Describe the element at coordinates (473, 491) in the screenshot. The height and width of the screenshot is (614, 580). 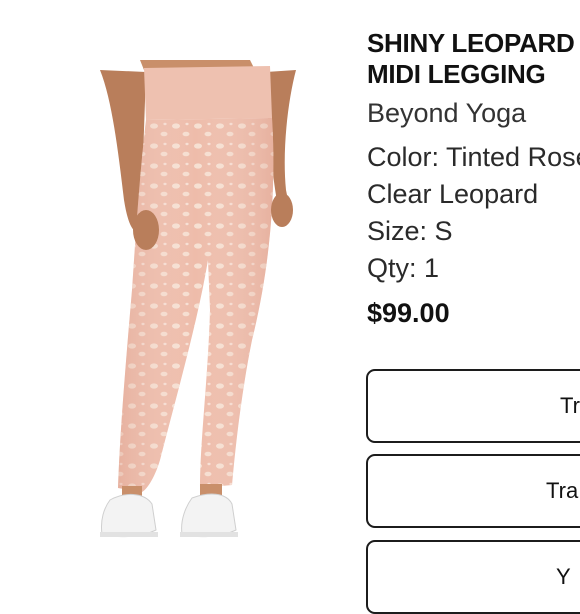
I see `action-button-2: Tra` at that location.